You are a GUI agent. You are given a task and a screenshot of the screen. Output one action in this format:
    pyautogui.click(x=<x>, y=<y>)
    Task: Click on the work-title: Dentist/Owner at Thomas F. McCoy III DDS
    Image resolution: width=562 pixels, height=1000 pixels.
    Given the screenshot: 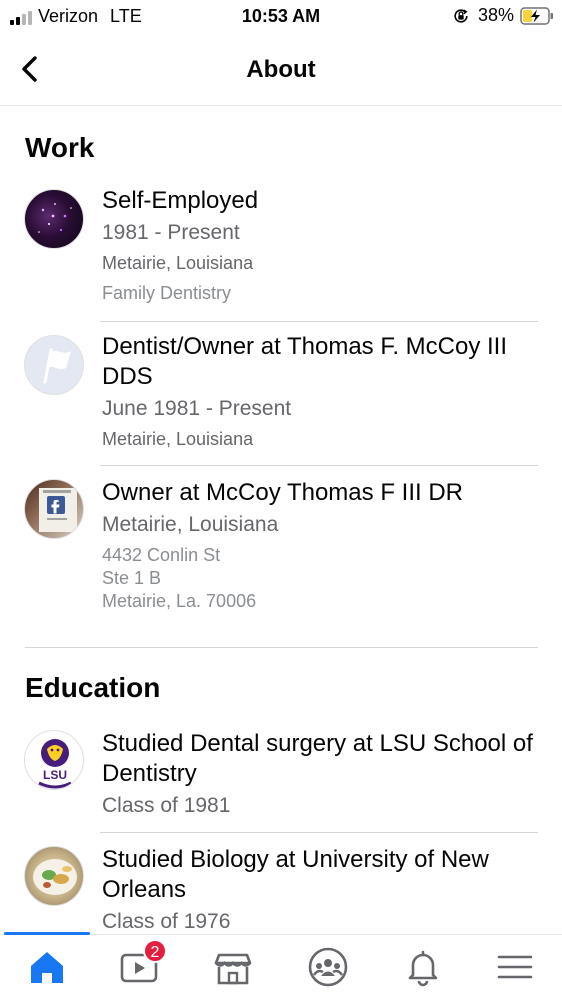 What is the action you would take?
    pyautogui.click(x=322, y=362)
    